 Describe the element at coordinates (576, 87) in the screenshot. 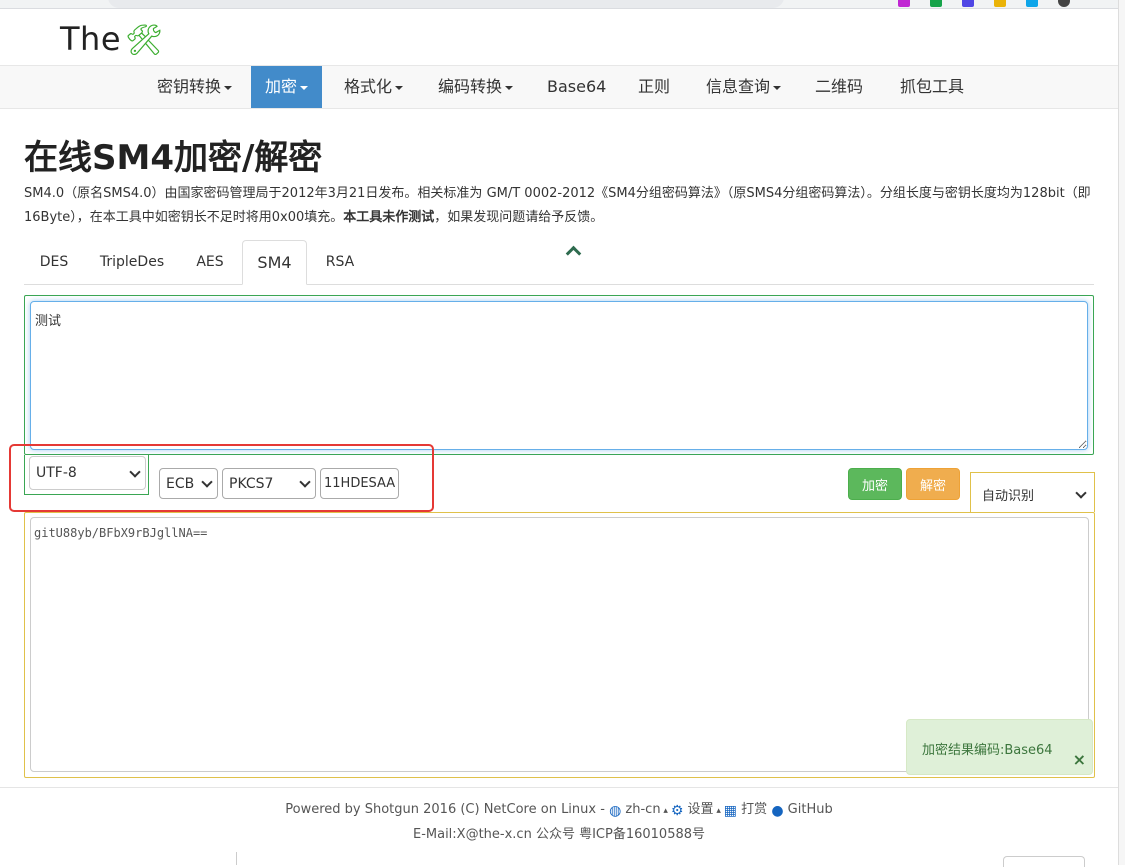

I see `nav-base64: Base64` at that location.